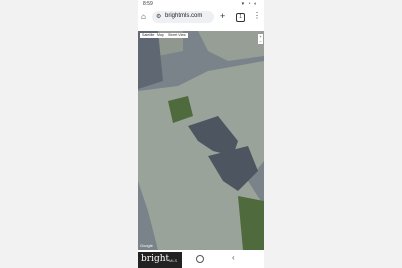 Image resolution: width=402 pixels, height=268 pixels. Describe the element at coordinates (155, 259) in the screenshot. I see `brand-name: bright` at that location.